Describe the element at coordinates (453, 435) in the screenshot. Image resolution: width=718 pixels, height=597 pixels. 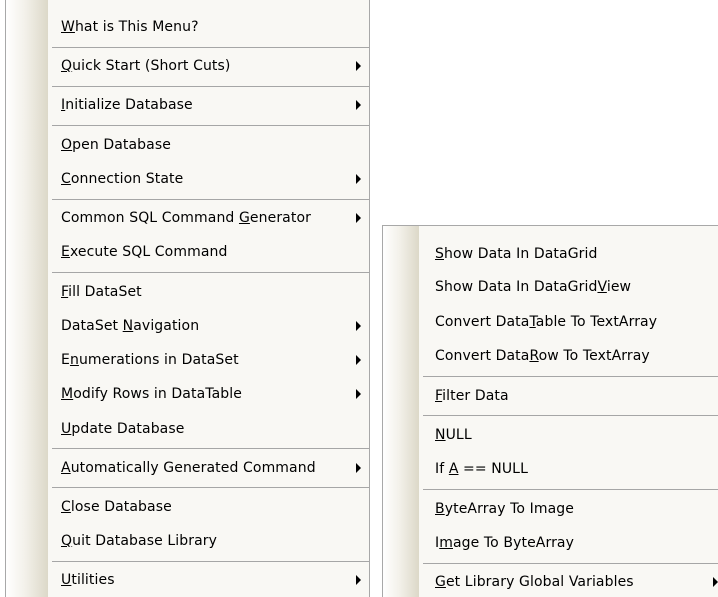
I see `menu-item-label: NULL` at that location.